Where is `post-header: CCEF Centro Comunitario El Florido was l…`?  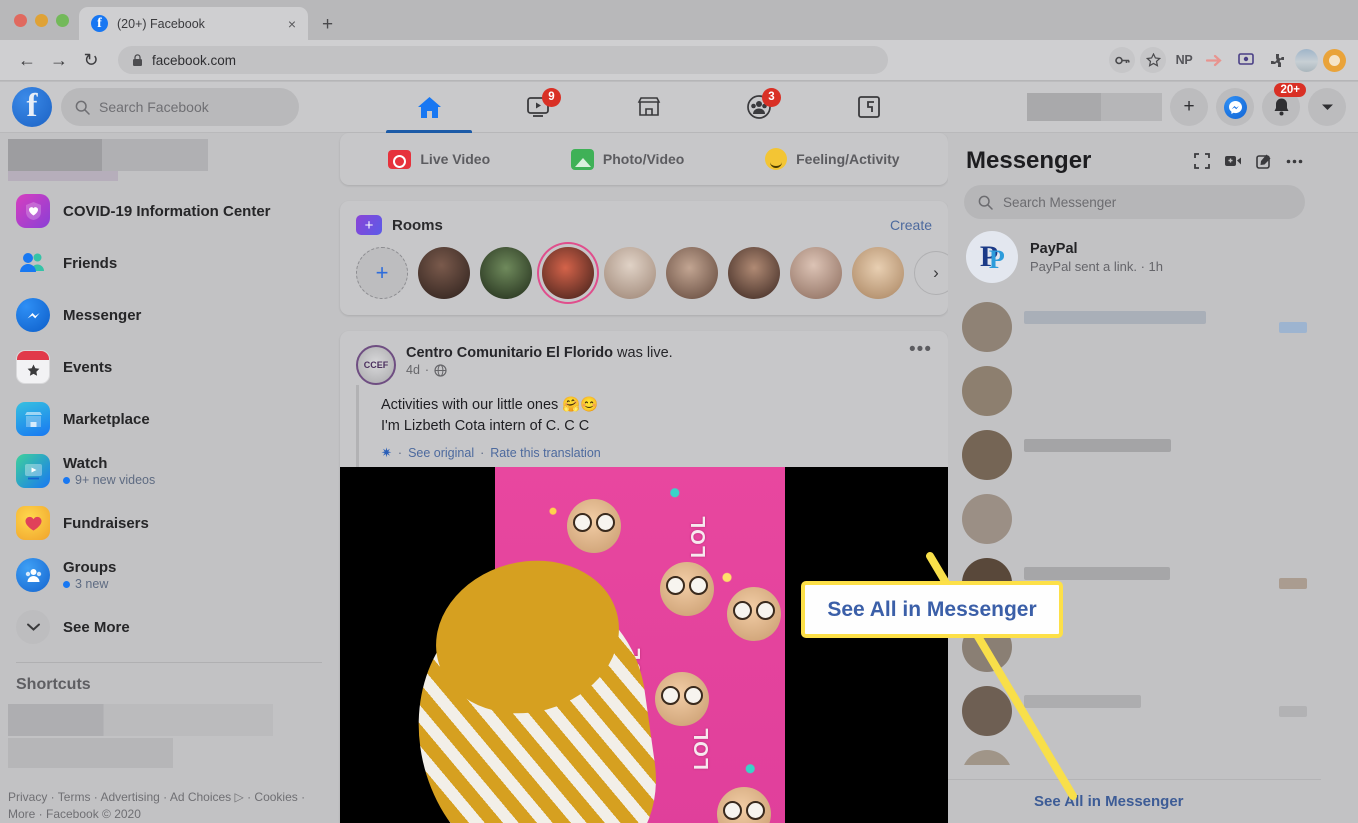
post-header: CCEF Centro Comunitario El Florido was l… is located at coordinates (644, 358).